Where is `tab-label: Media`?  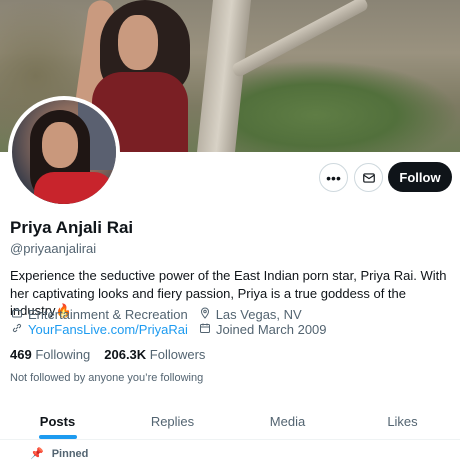
tab-label: Media is located at coordinates (287, 421).